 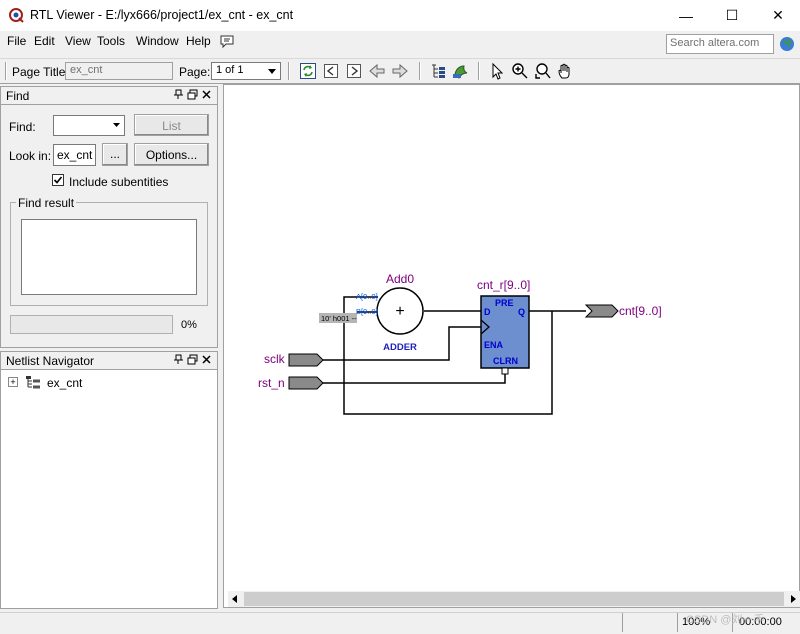 What do you see at coordinates (271, 383) in the screenshot?
I see `rst-n-pin-label: rst_n` at bounding box center [271, 383].